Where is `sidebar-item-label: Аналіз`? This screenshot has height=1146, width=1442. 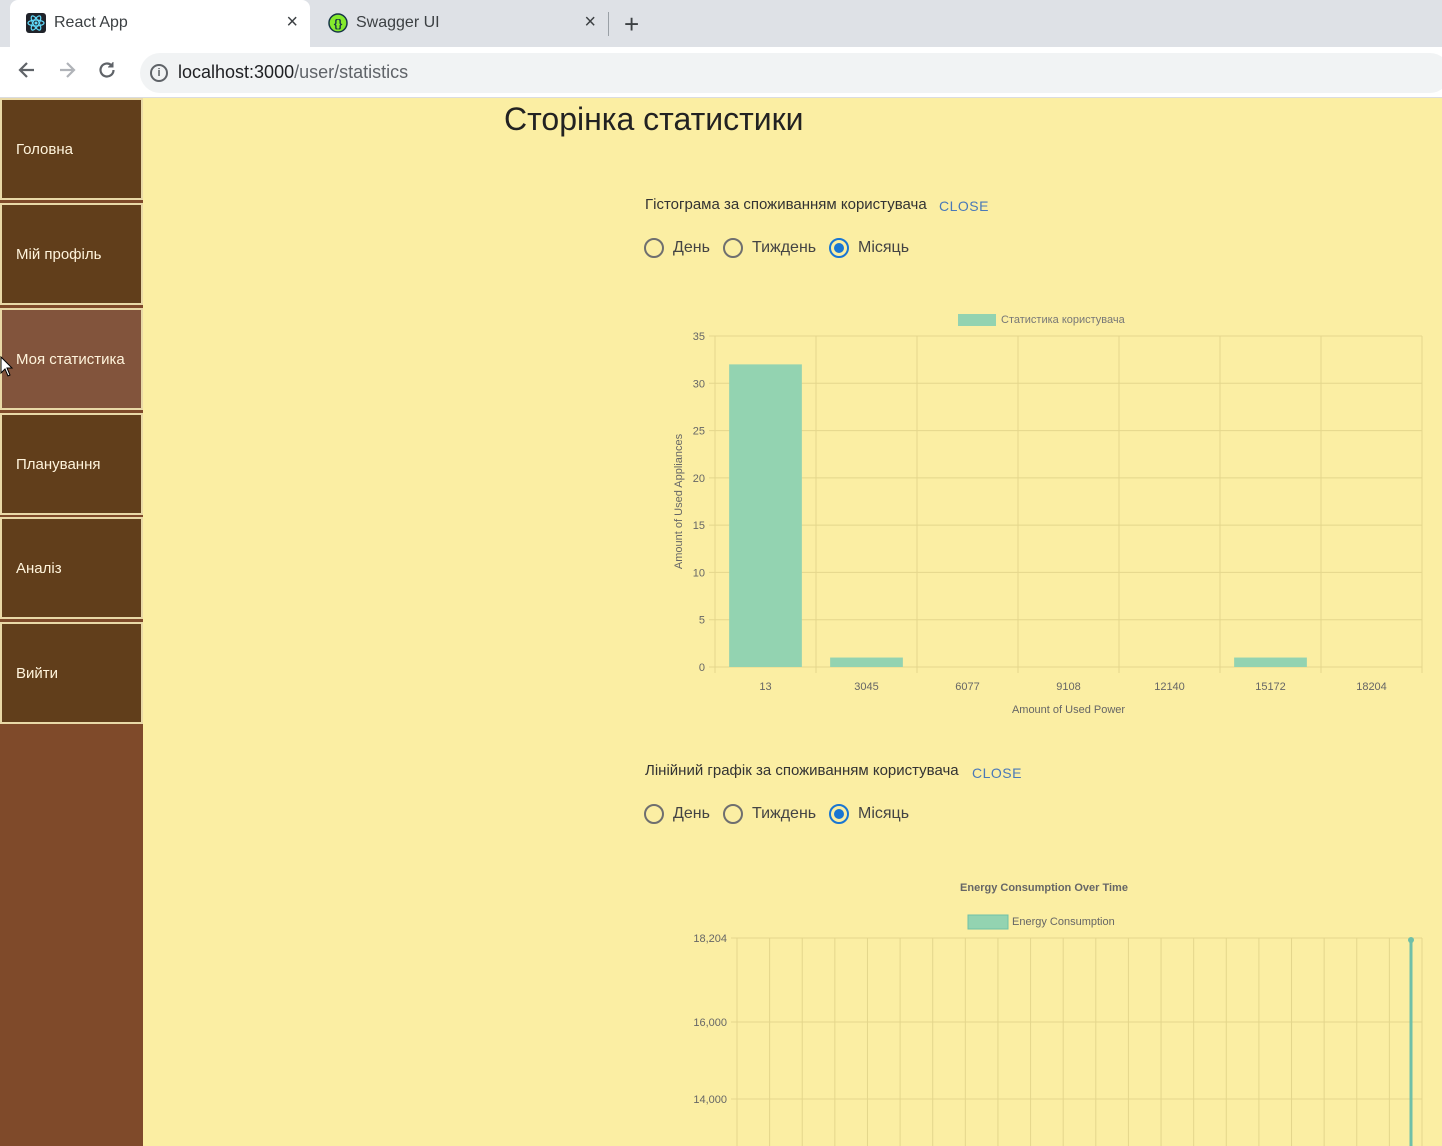
sidebar-item-label: Аналіз is located at coordinates (39, 568).